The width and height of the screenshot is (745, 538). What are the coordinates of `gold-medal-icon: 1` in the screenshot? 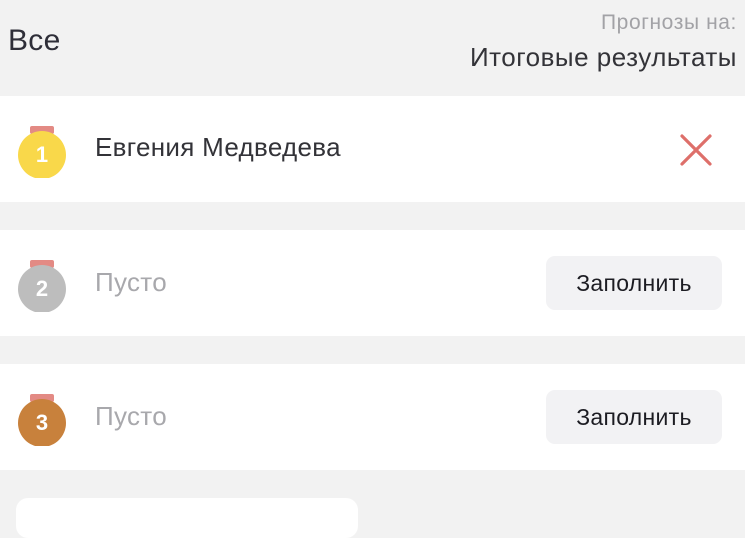 It's located at (42, 152).